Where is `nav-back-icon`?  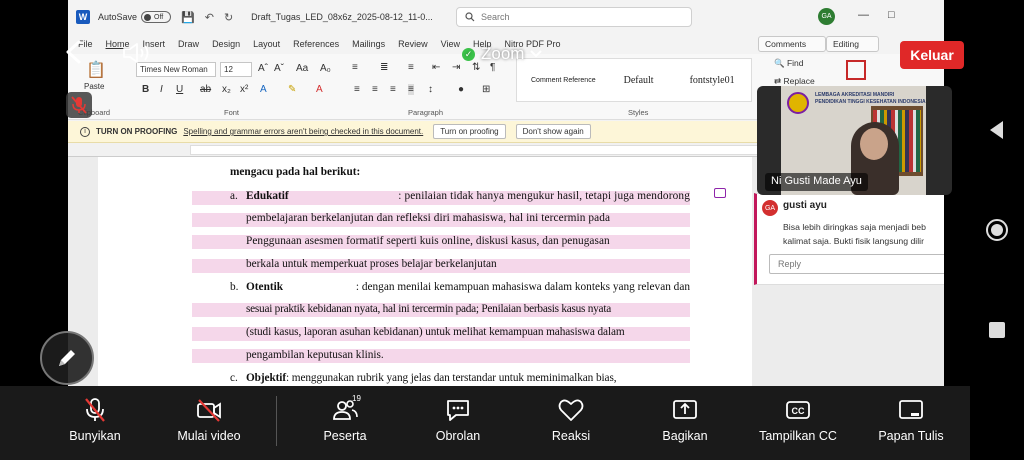
nav-back-icon is located at coordinates (997, 130).